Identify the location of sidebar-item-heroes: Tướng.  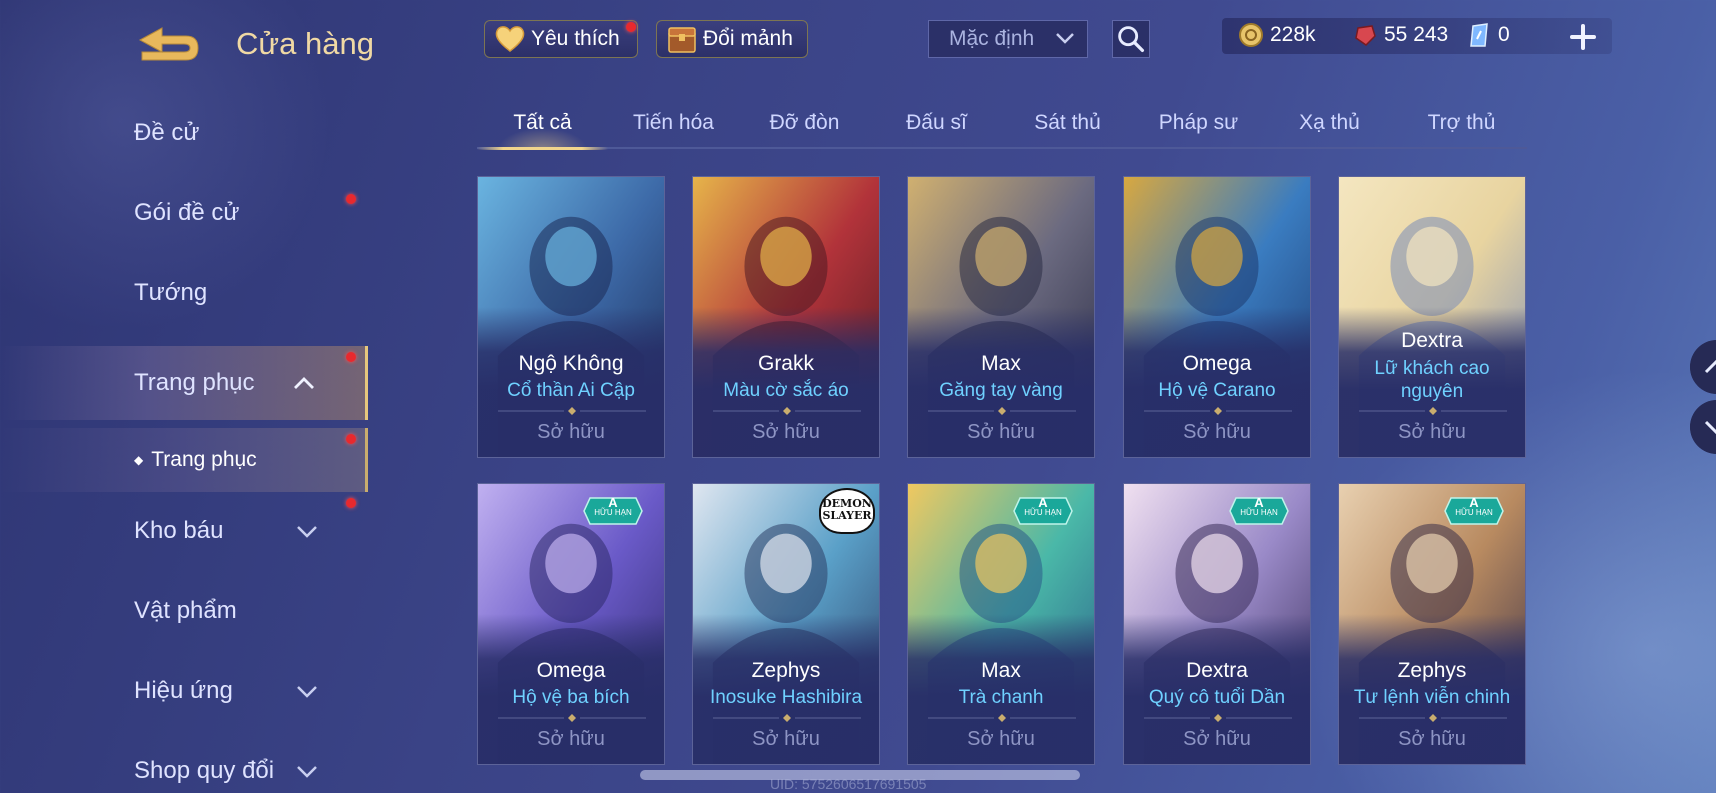
(184, 293).